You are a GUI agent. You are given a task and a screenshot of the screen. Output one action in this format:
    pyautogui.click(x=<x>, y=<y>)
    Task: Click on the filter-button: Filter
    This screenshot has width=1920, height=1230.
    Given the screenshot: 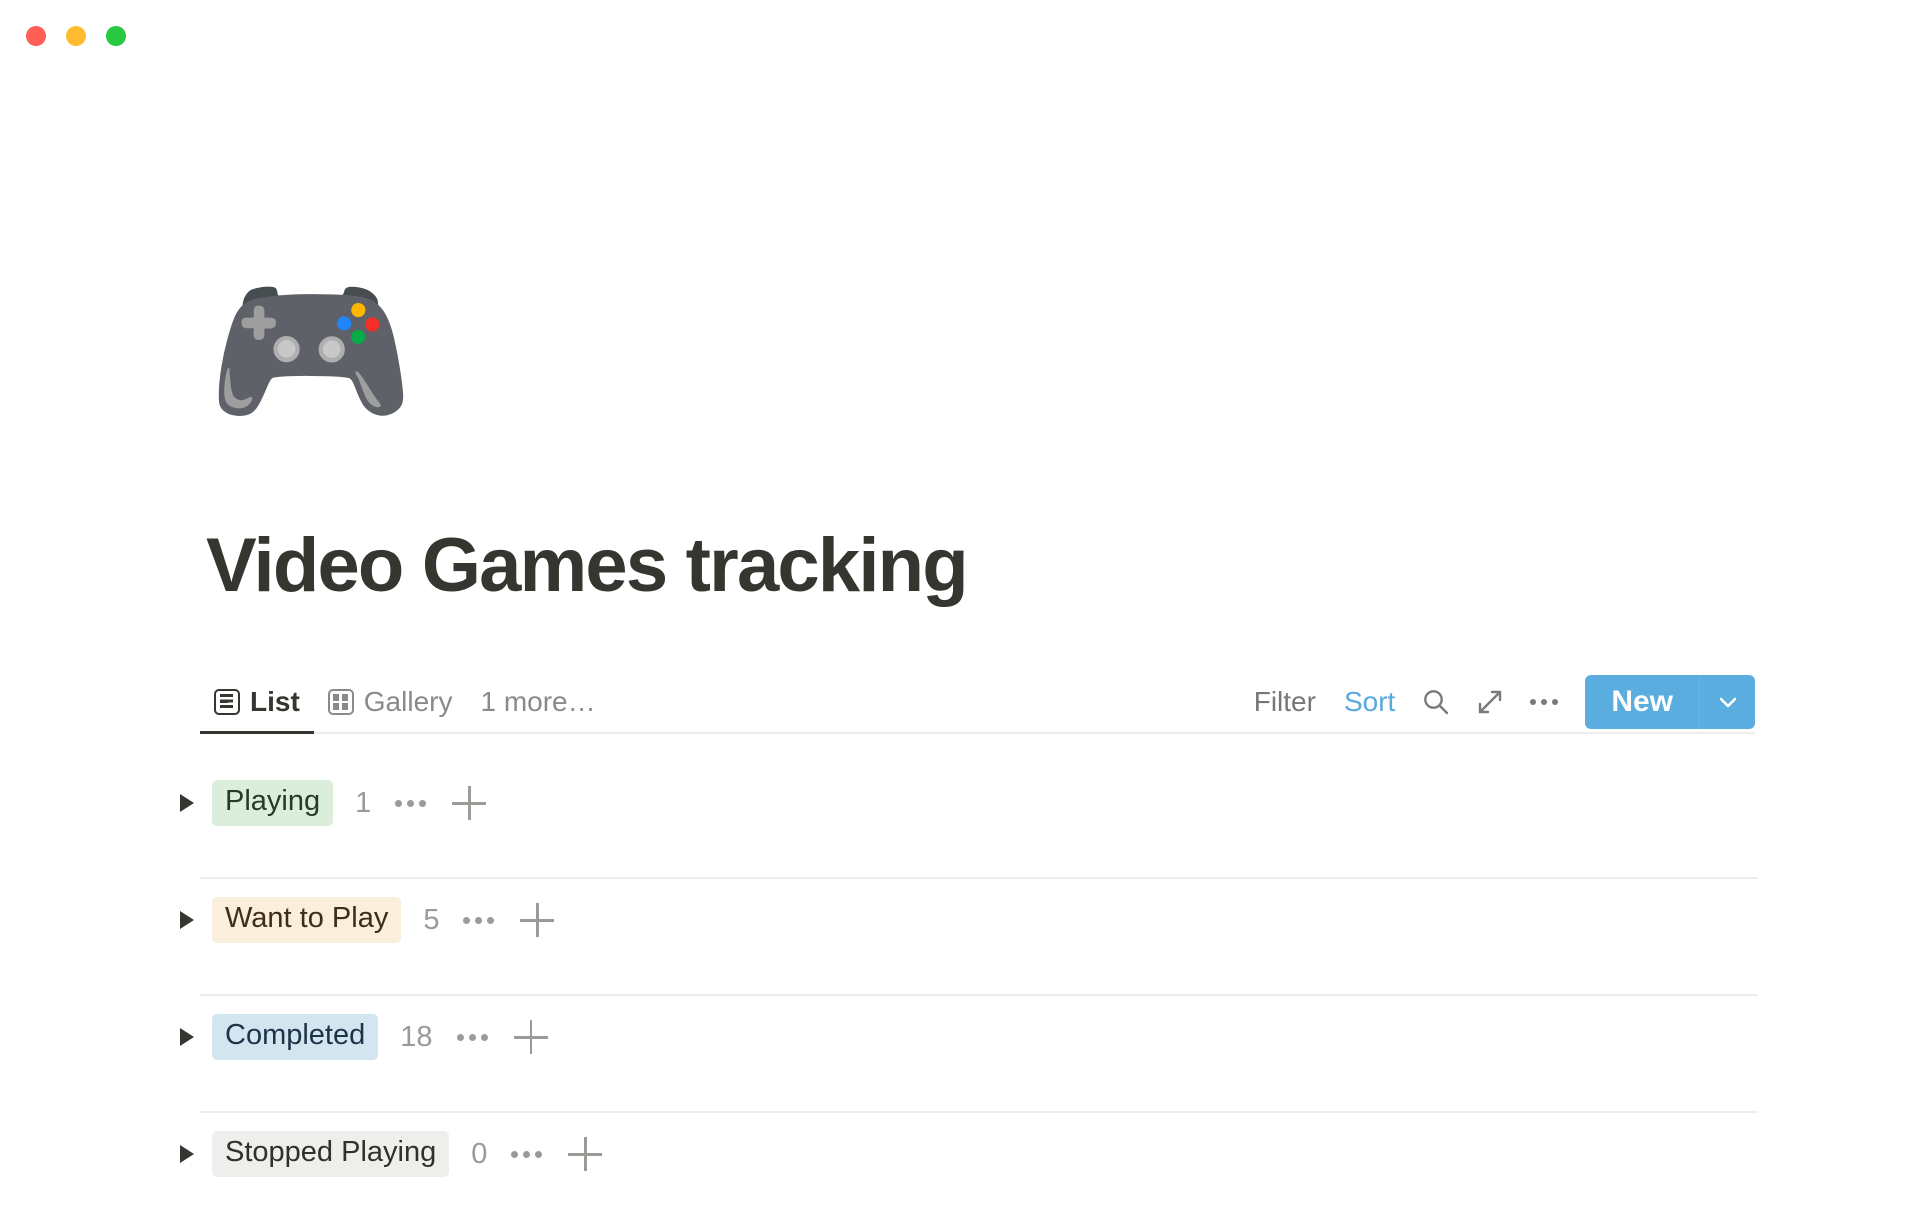 What is the action you would take?
    pyautogui.click(x=1285, y=702)
    